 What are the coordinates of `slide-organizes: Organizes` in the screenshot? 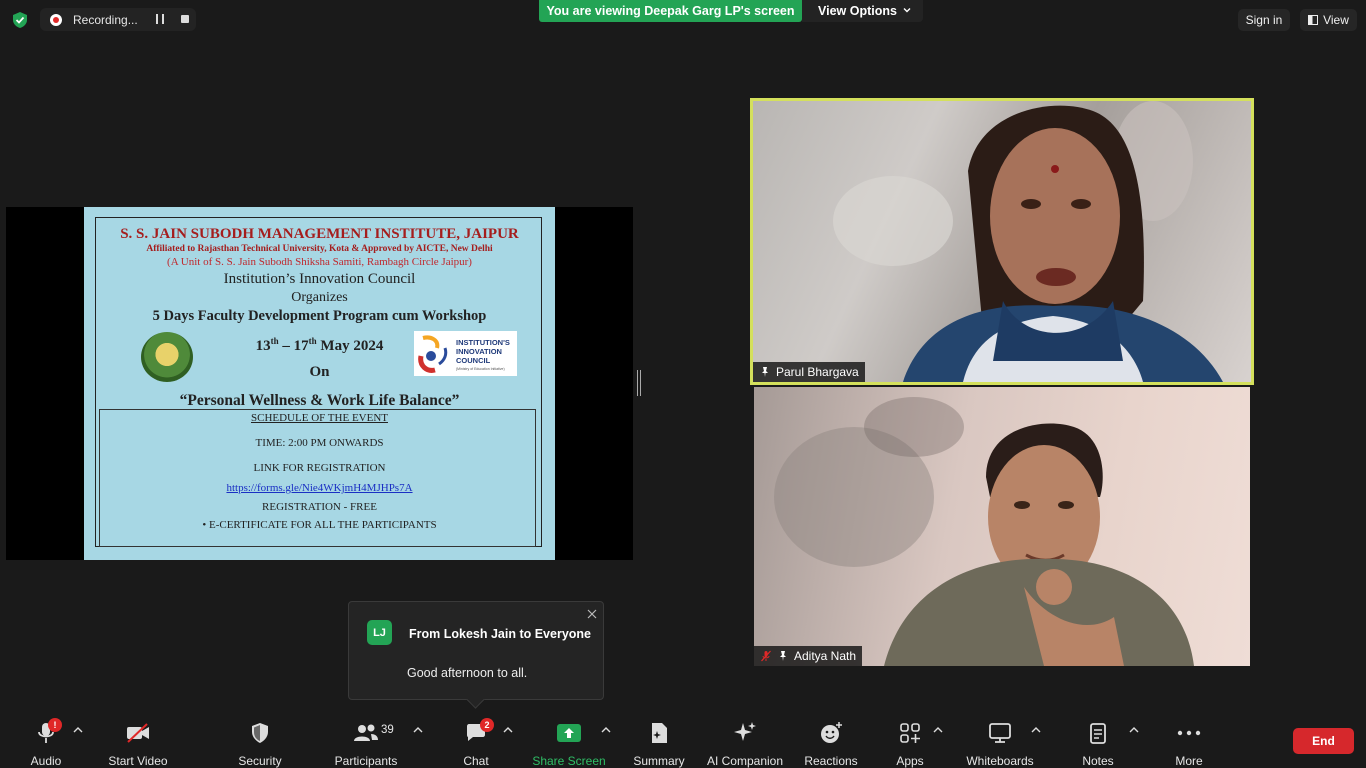 It's located at (319, 297).